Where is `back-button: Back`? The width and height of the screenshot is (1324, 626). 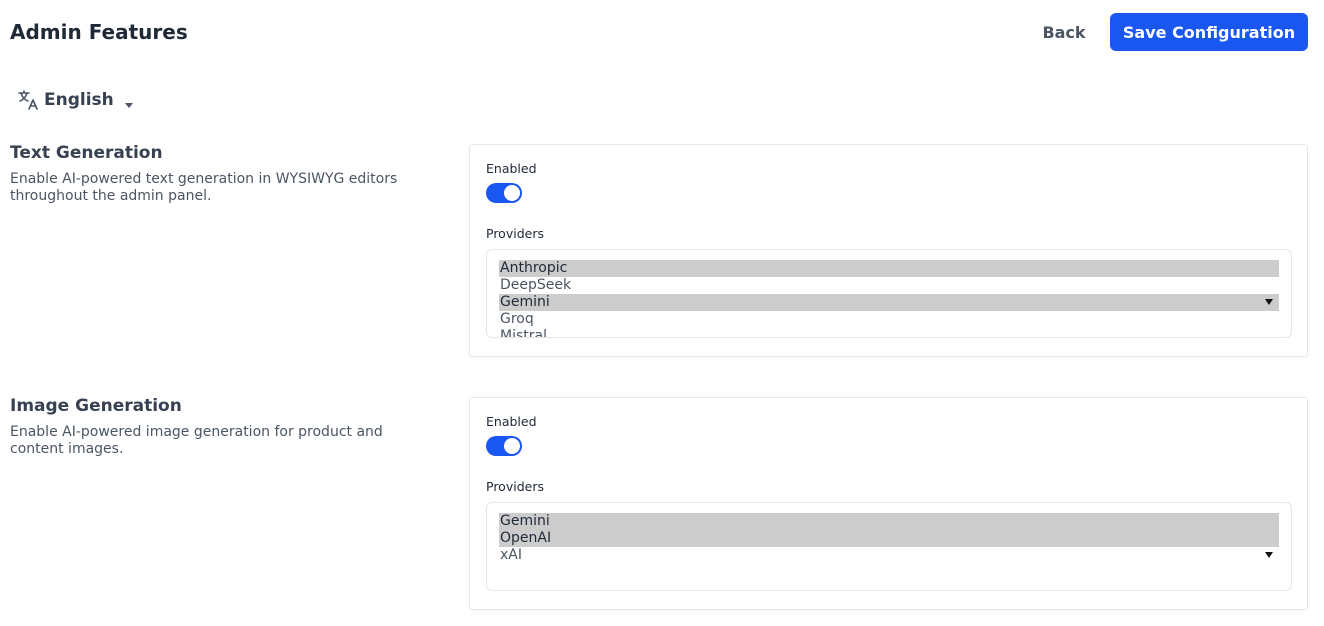
back-button: Back is located at coordinates (1064, 32).